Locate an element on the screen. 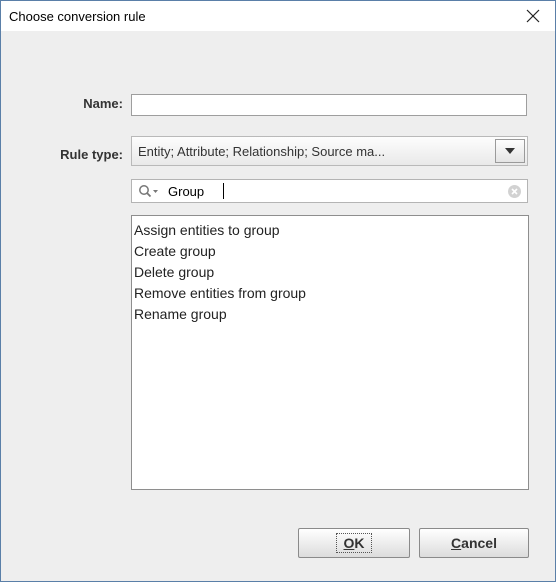 The width and height of the screenshot is (556, 582). text-caret is located at coordinates (223, 191).